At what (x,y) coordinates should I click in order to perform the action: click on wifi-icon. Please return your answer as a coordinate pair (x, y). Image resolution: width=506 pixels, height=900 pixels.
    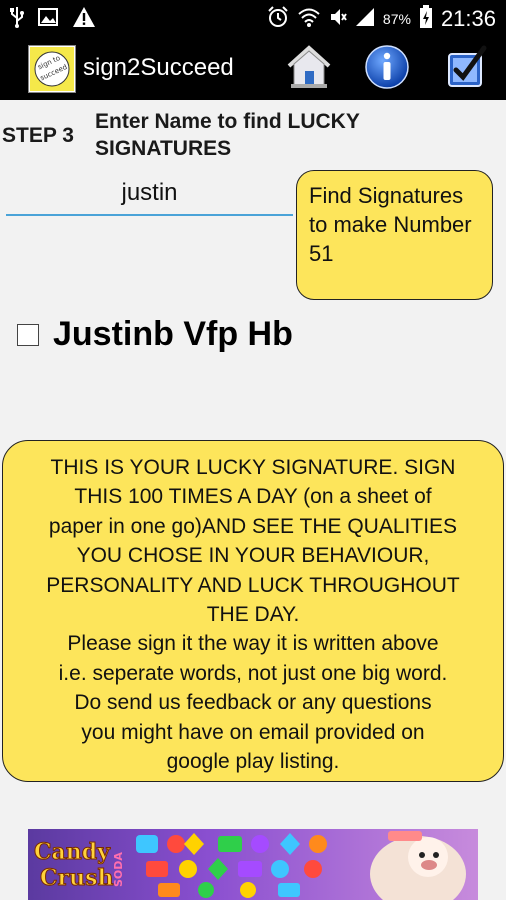
    Looking at the image, I should click on (309, 19).